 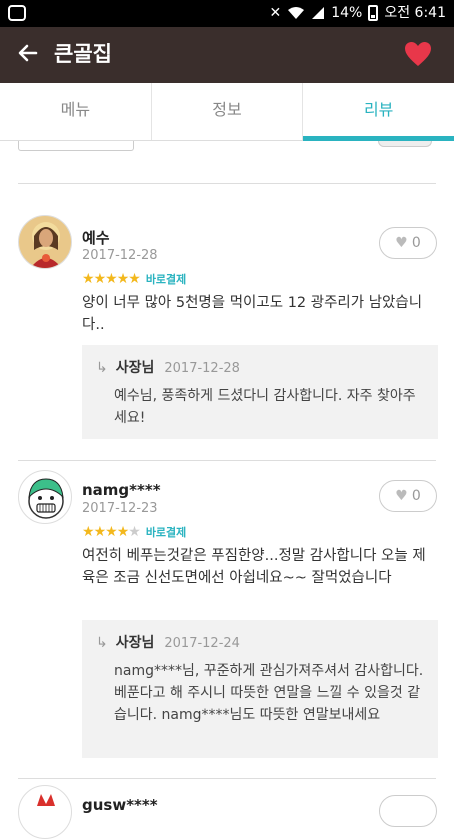 What do you see at coordinates (83, 54) in the screenshot?
I see `page-title: 큰골집` at bounding box center [83, 54].